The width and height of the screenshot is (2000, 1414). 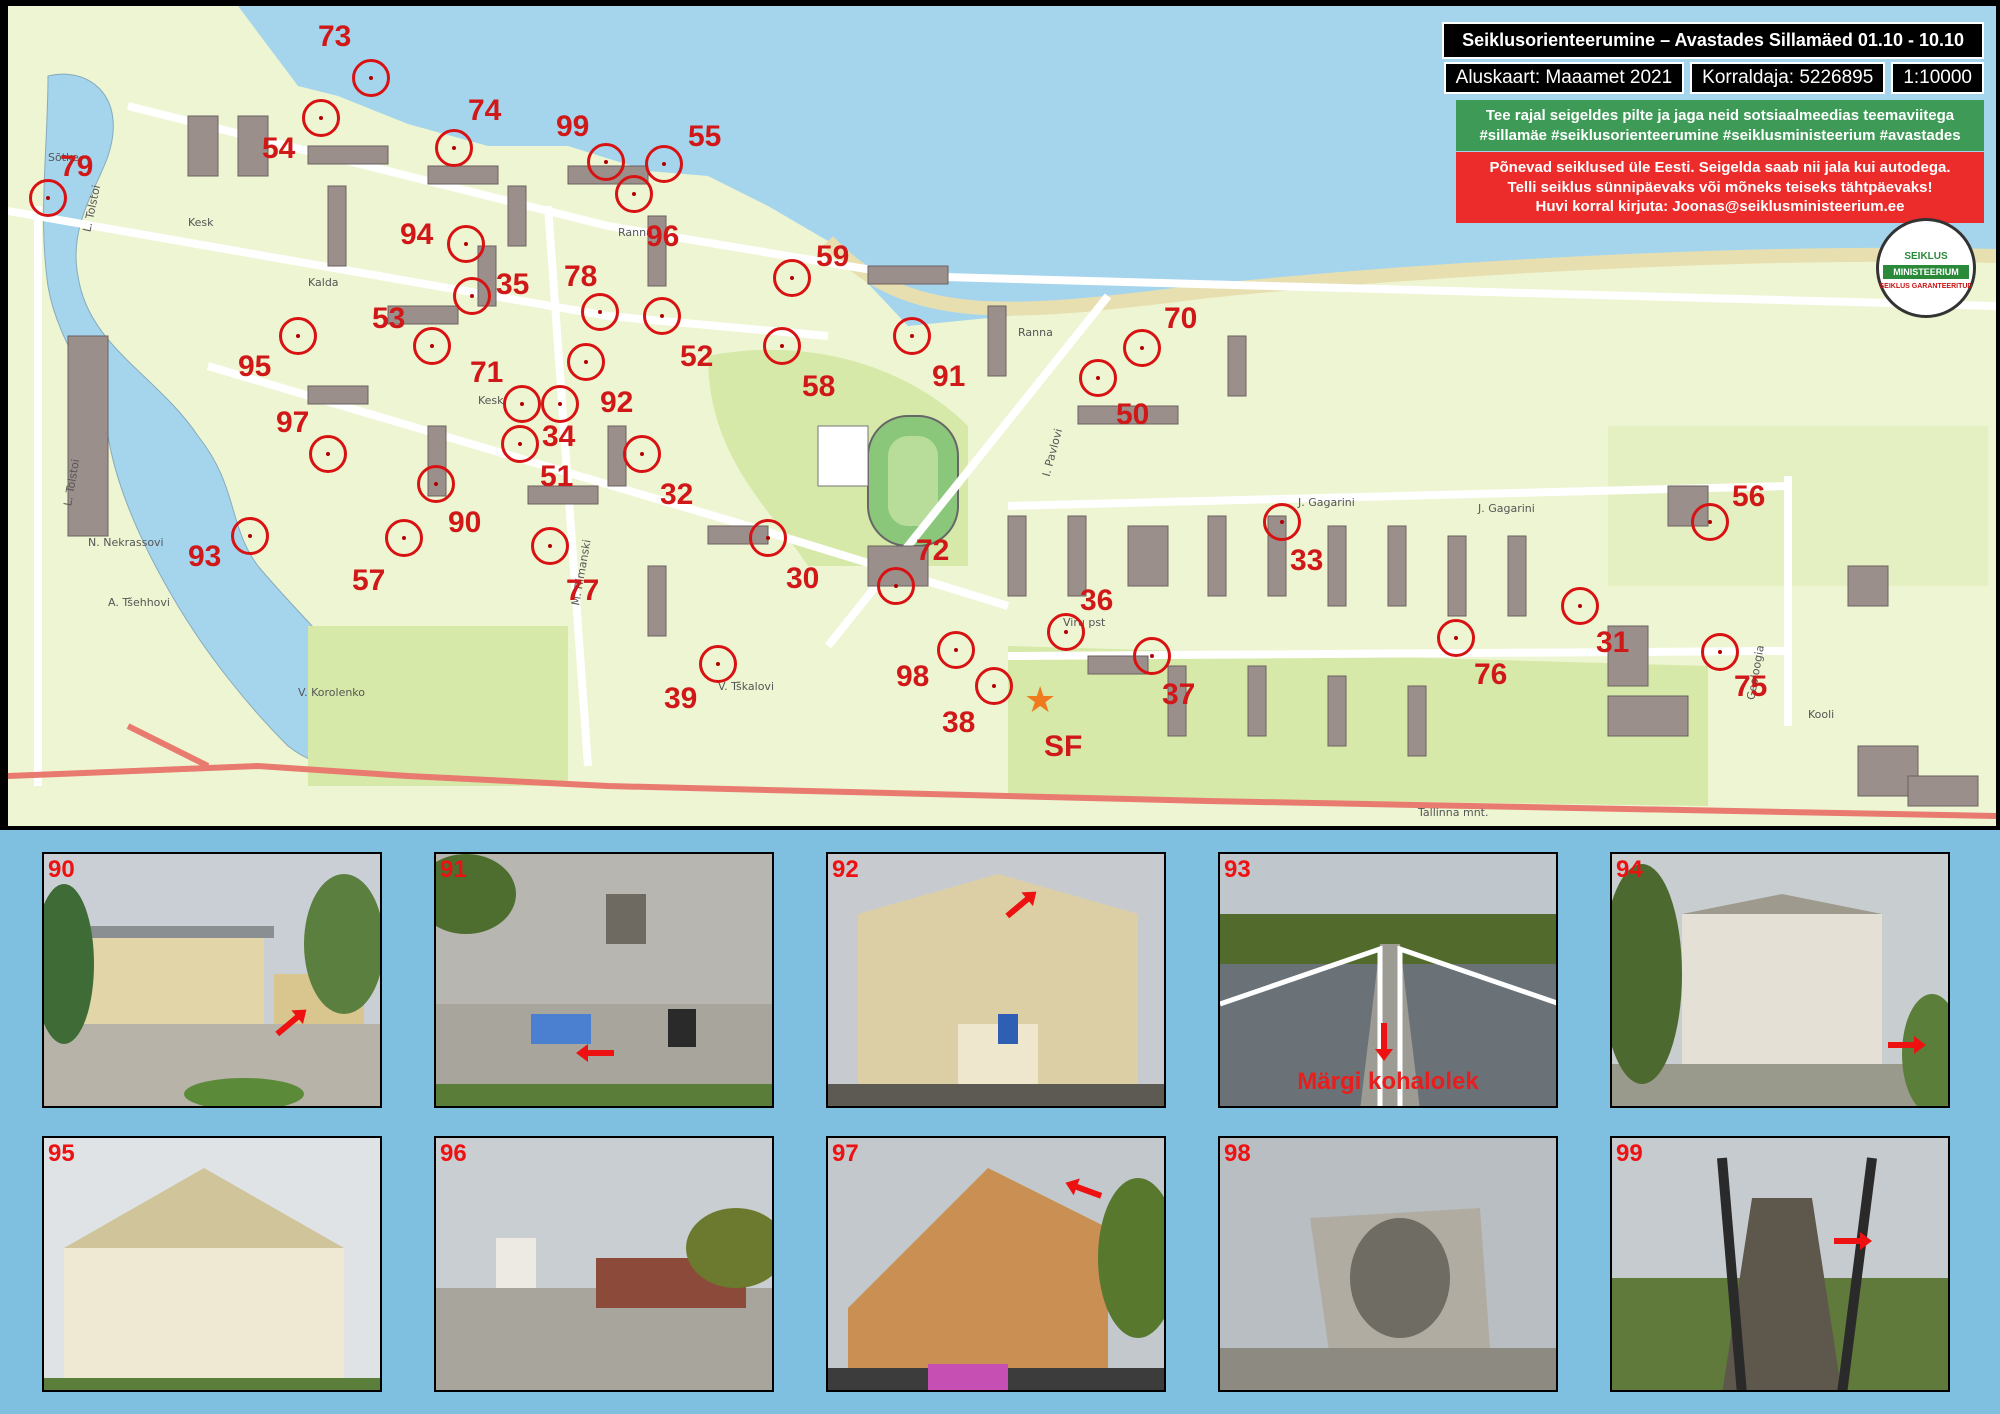 What do you see at coordinates (513, 284) in the screenshot?
I see `control-label-35: 35` at bounding box center [513, 284].